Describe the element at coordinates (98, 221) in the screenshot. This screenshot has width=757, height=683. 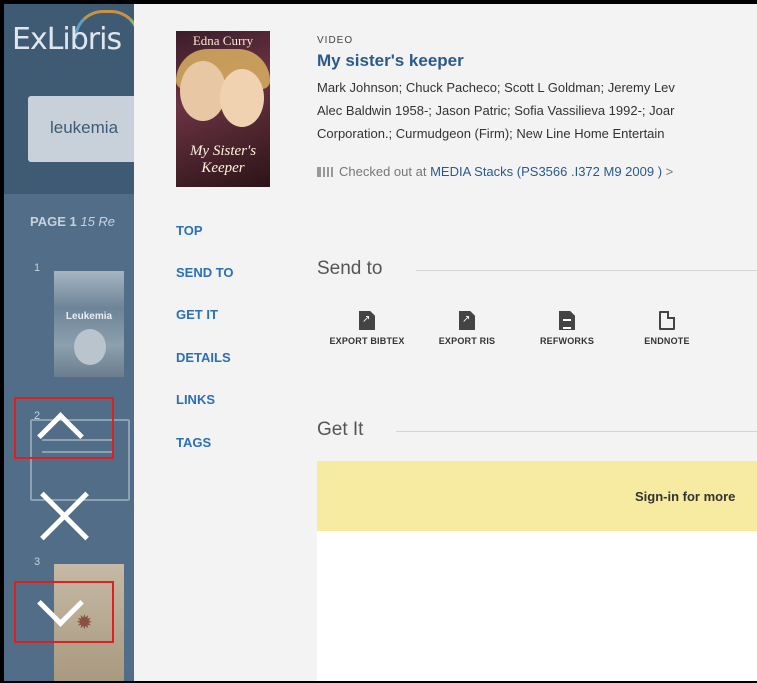
I see `results-count: 15 Re` at that location.